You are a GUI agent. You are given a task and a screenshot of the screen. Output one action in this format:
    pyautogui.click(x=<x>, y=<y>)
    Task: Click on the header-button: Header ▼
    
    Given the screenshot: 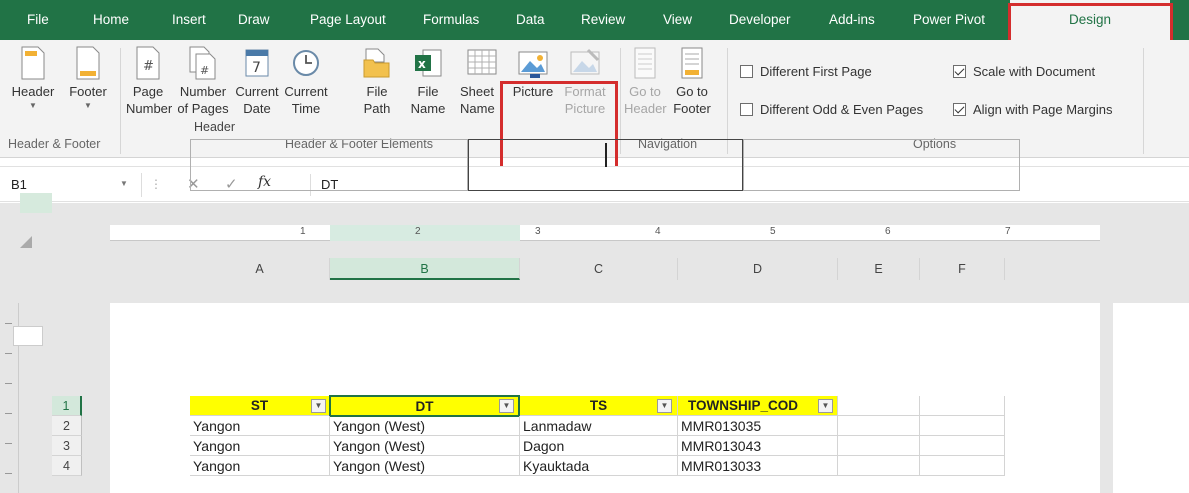 What is the action you would take?
    pyautogui.click(x=33, y=78)
    